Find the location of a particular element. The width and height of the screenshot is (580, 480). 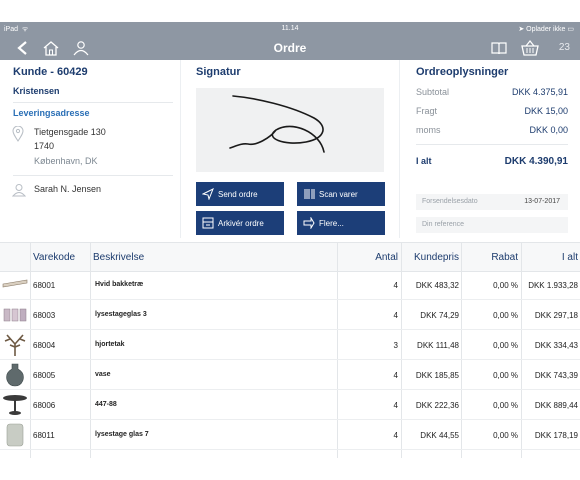

cell-price: DKK 483,32 is located at coordinates (437, 285).